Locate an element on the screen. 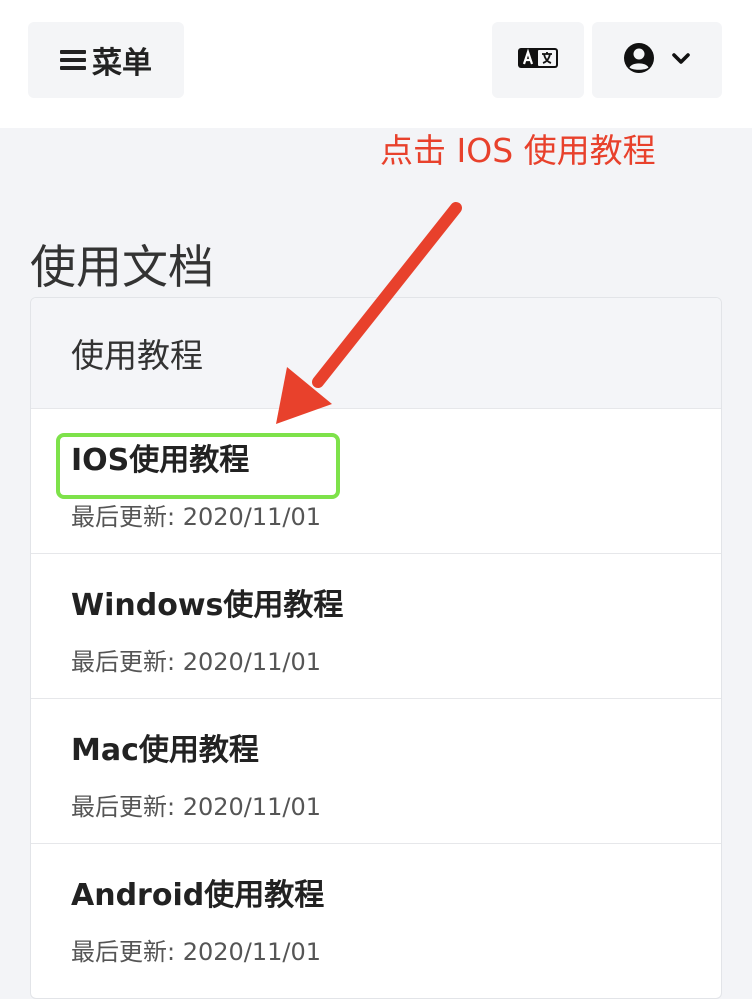 This screenshot has height=999, width=752. doc-title: Mac使用教程 is located at coordinates (165, 747).